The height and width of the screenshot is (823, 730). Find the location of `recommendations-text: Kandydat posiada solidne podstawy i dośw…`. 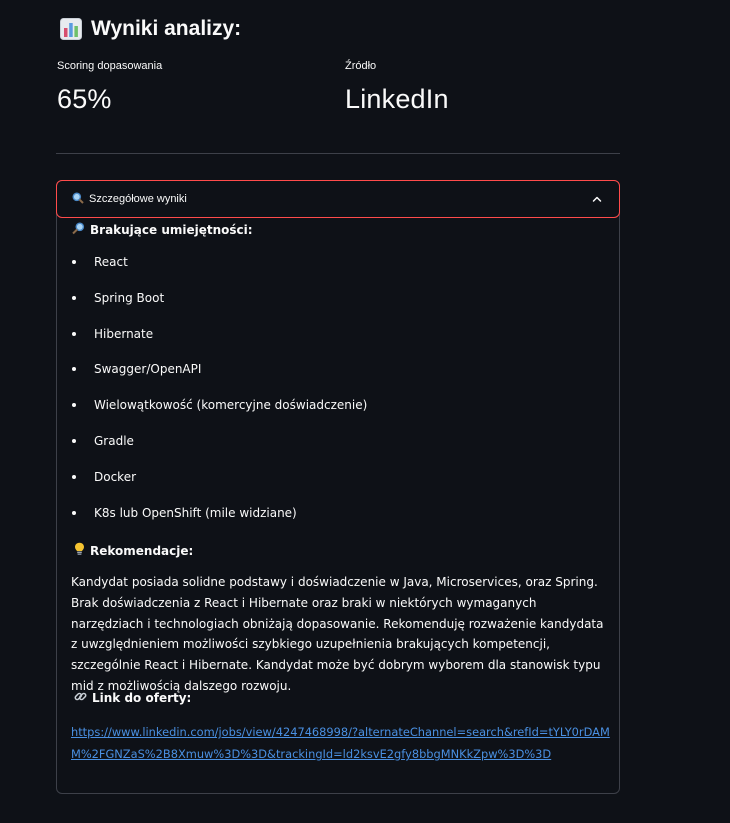

recommendations-text: Kandydat posiada solidne podstawy i dośw… is located at coordinates (337, 634).